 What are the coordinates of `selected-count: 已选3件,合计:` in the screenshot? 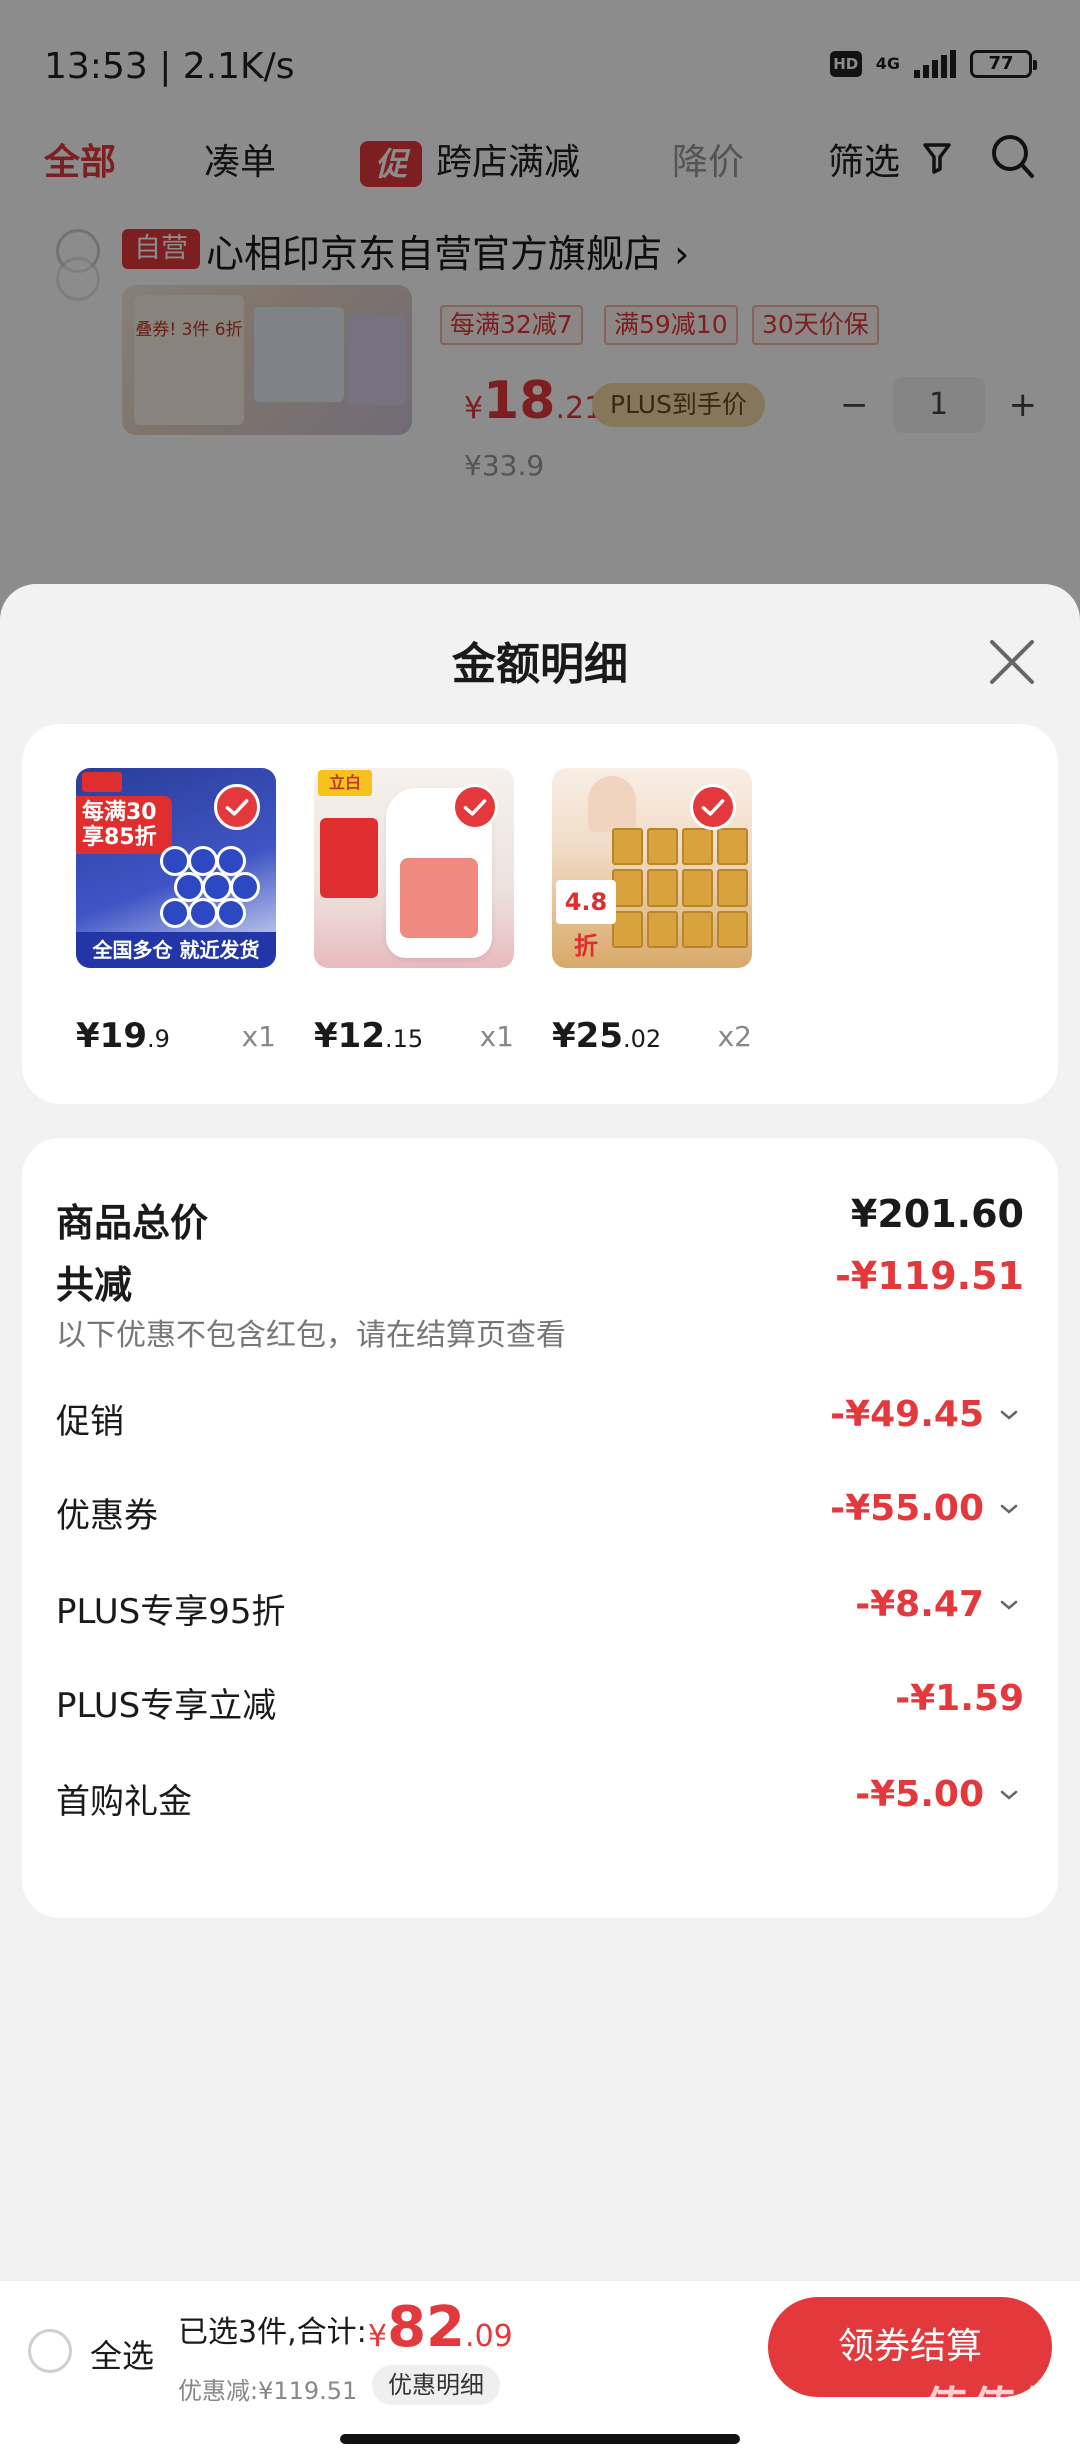 It's located at (272, 2332).